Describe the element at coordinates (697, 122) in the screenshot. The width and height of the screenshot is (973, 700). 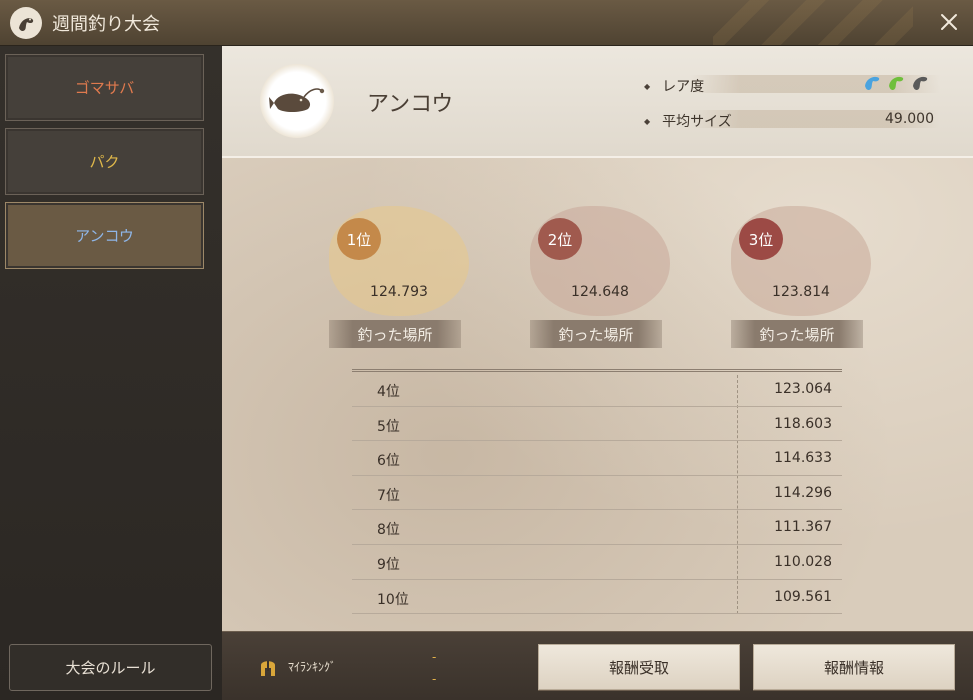
I see `avg-size-label: 平均サイズ` at that location.